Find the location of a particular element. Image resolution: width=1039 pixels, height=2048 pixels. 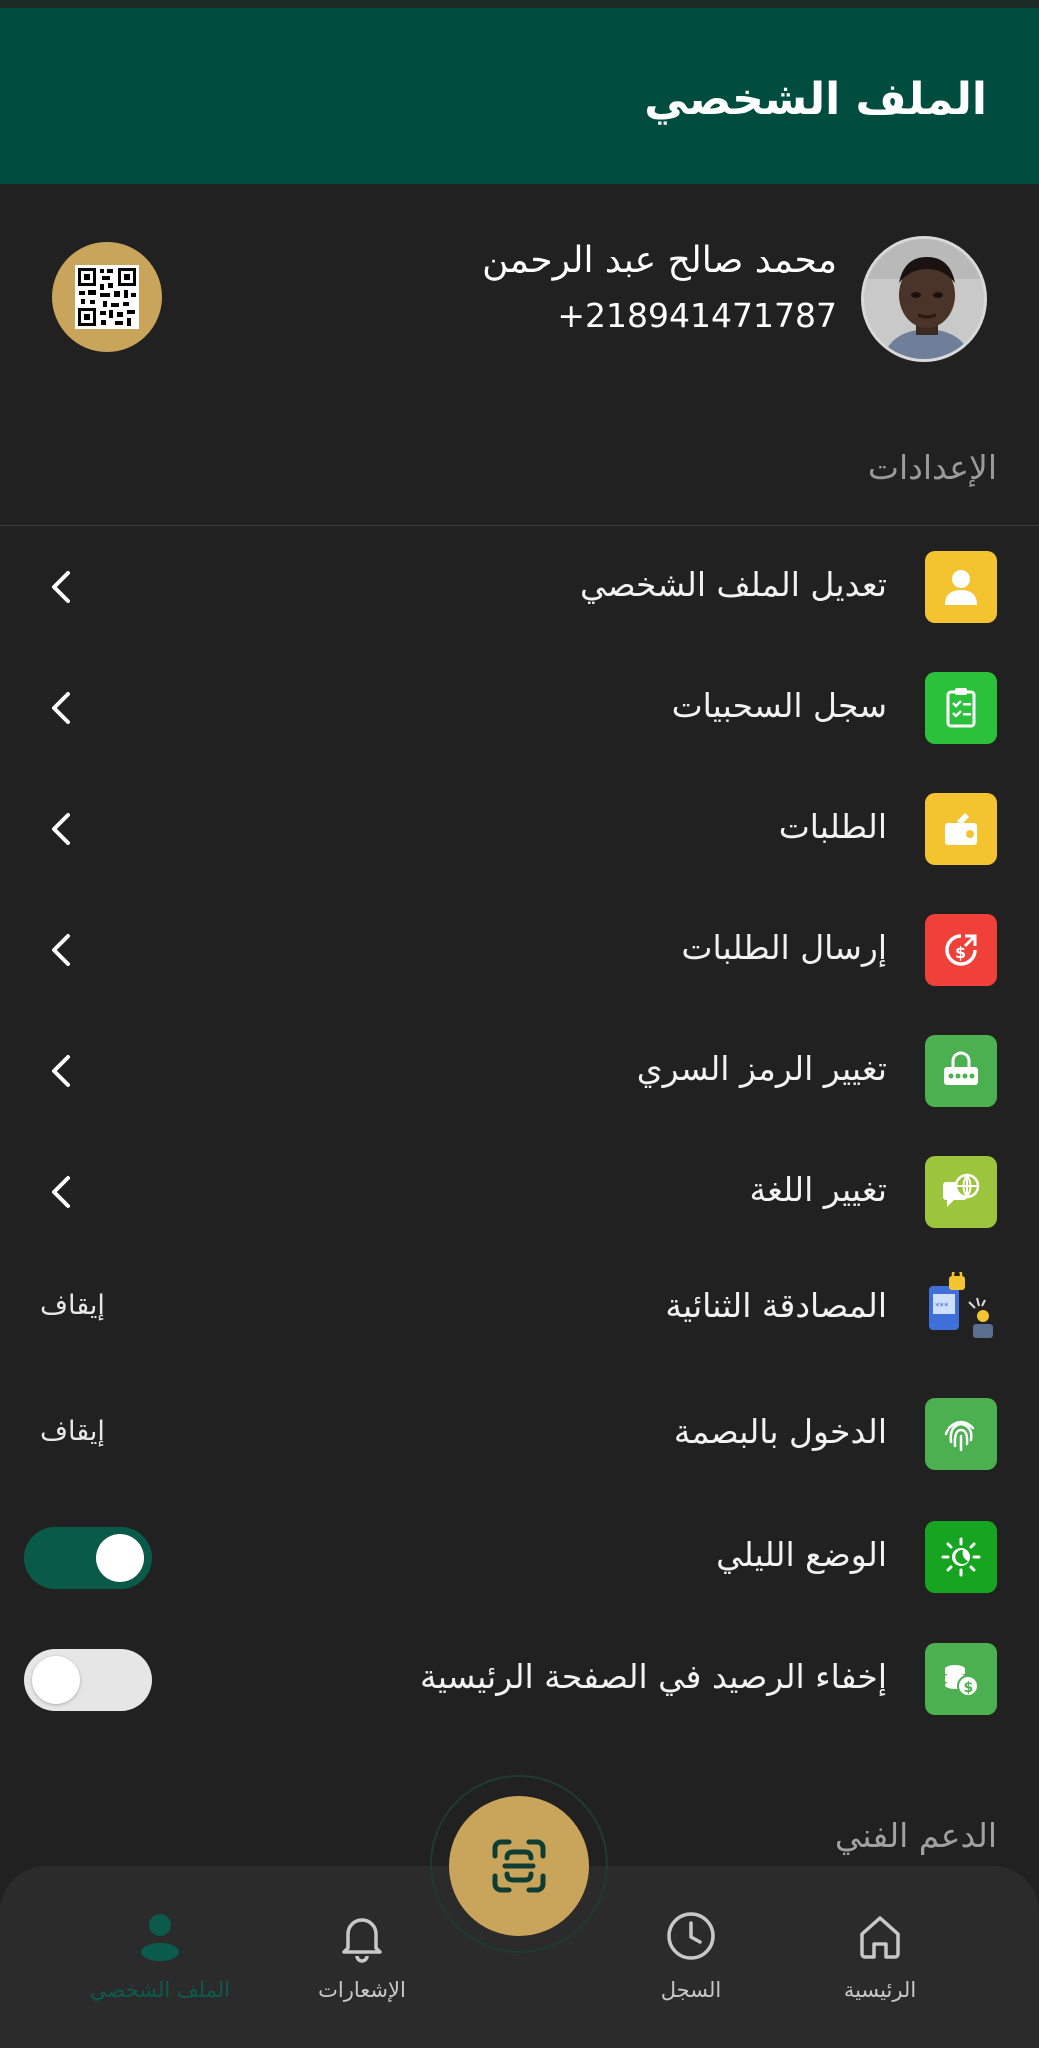

two-factor-status: إيقاف is located at coordinates (72, 1305).